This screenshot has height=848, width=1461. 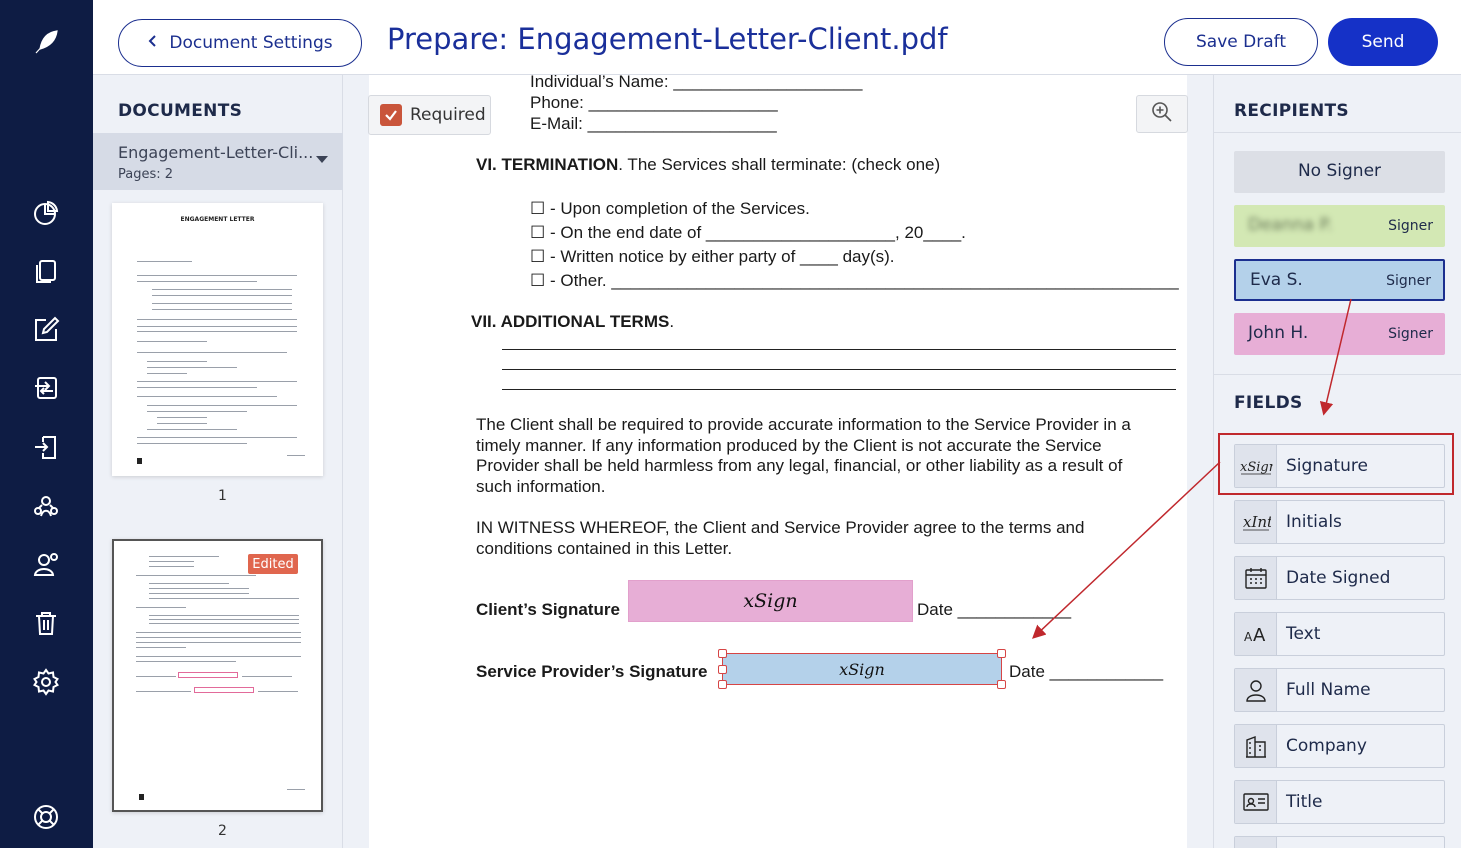 I want to click on documents-icon, so click(x=46, y=271).